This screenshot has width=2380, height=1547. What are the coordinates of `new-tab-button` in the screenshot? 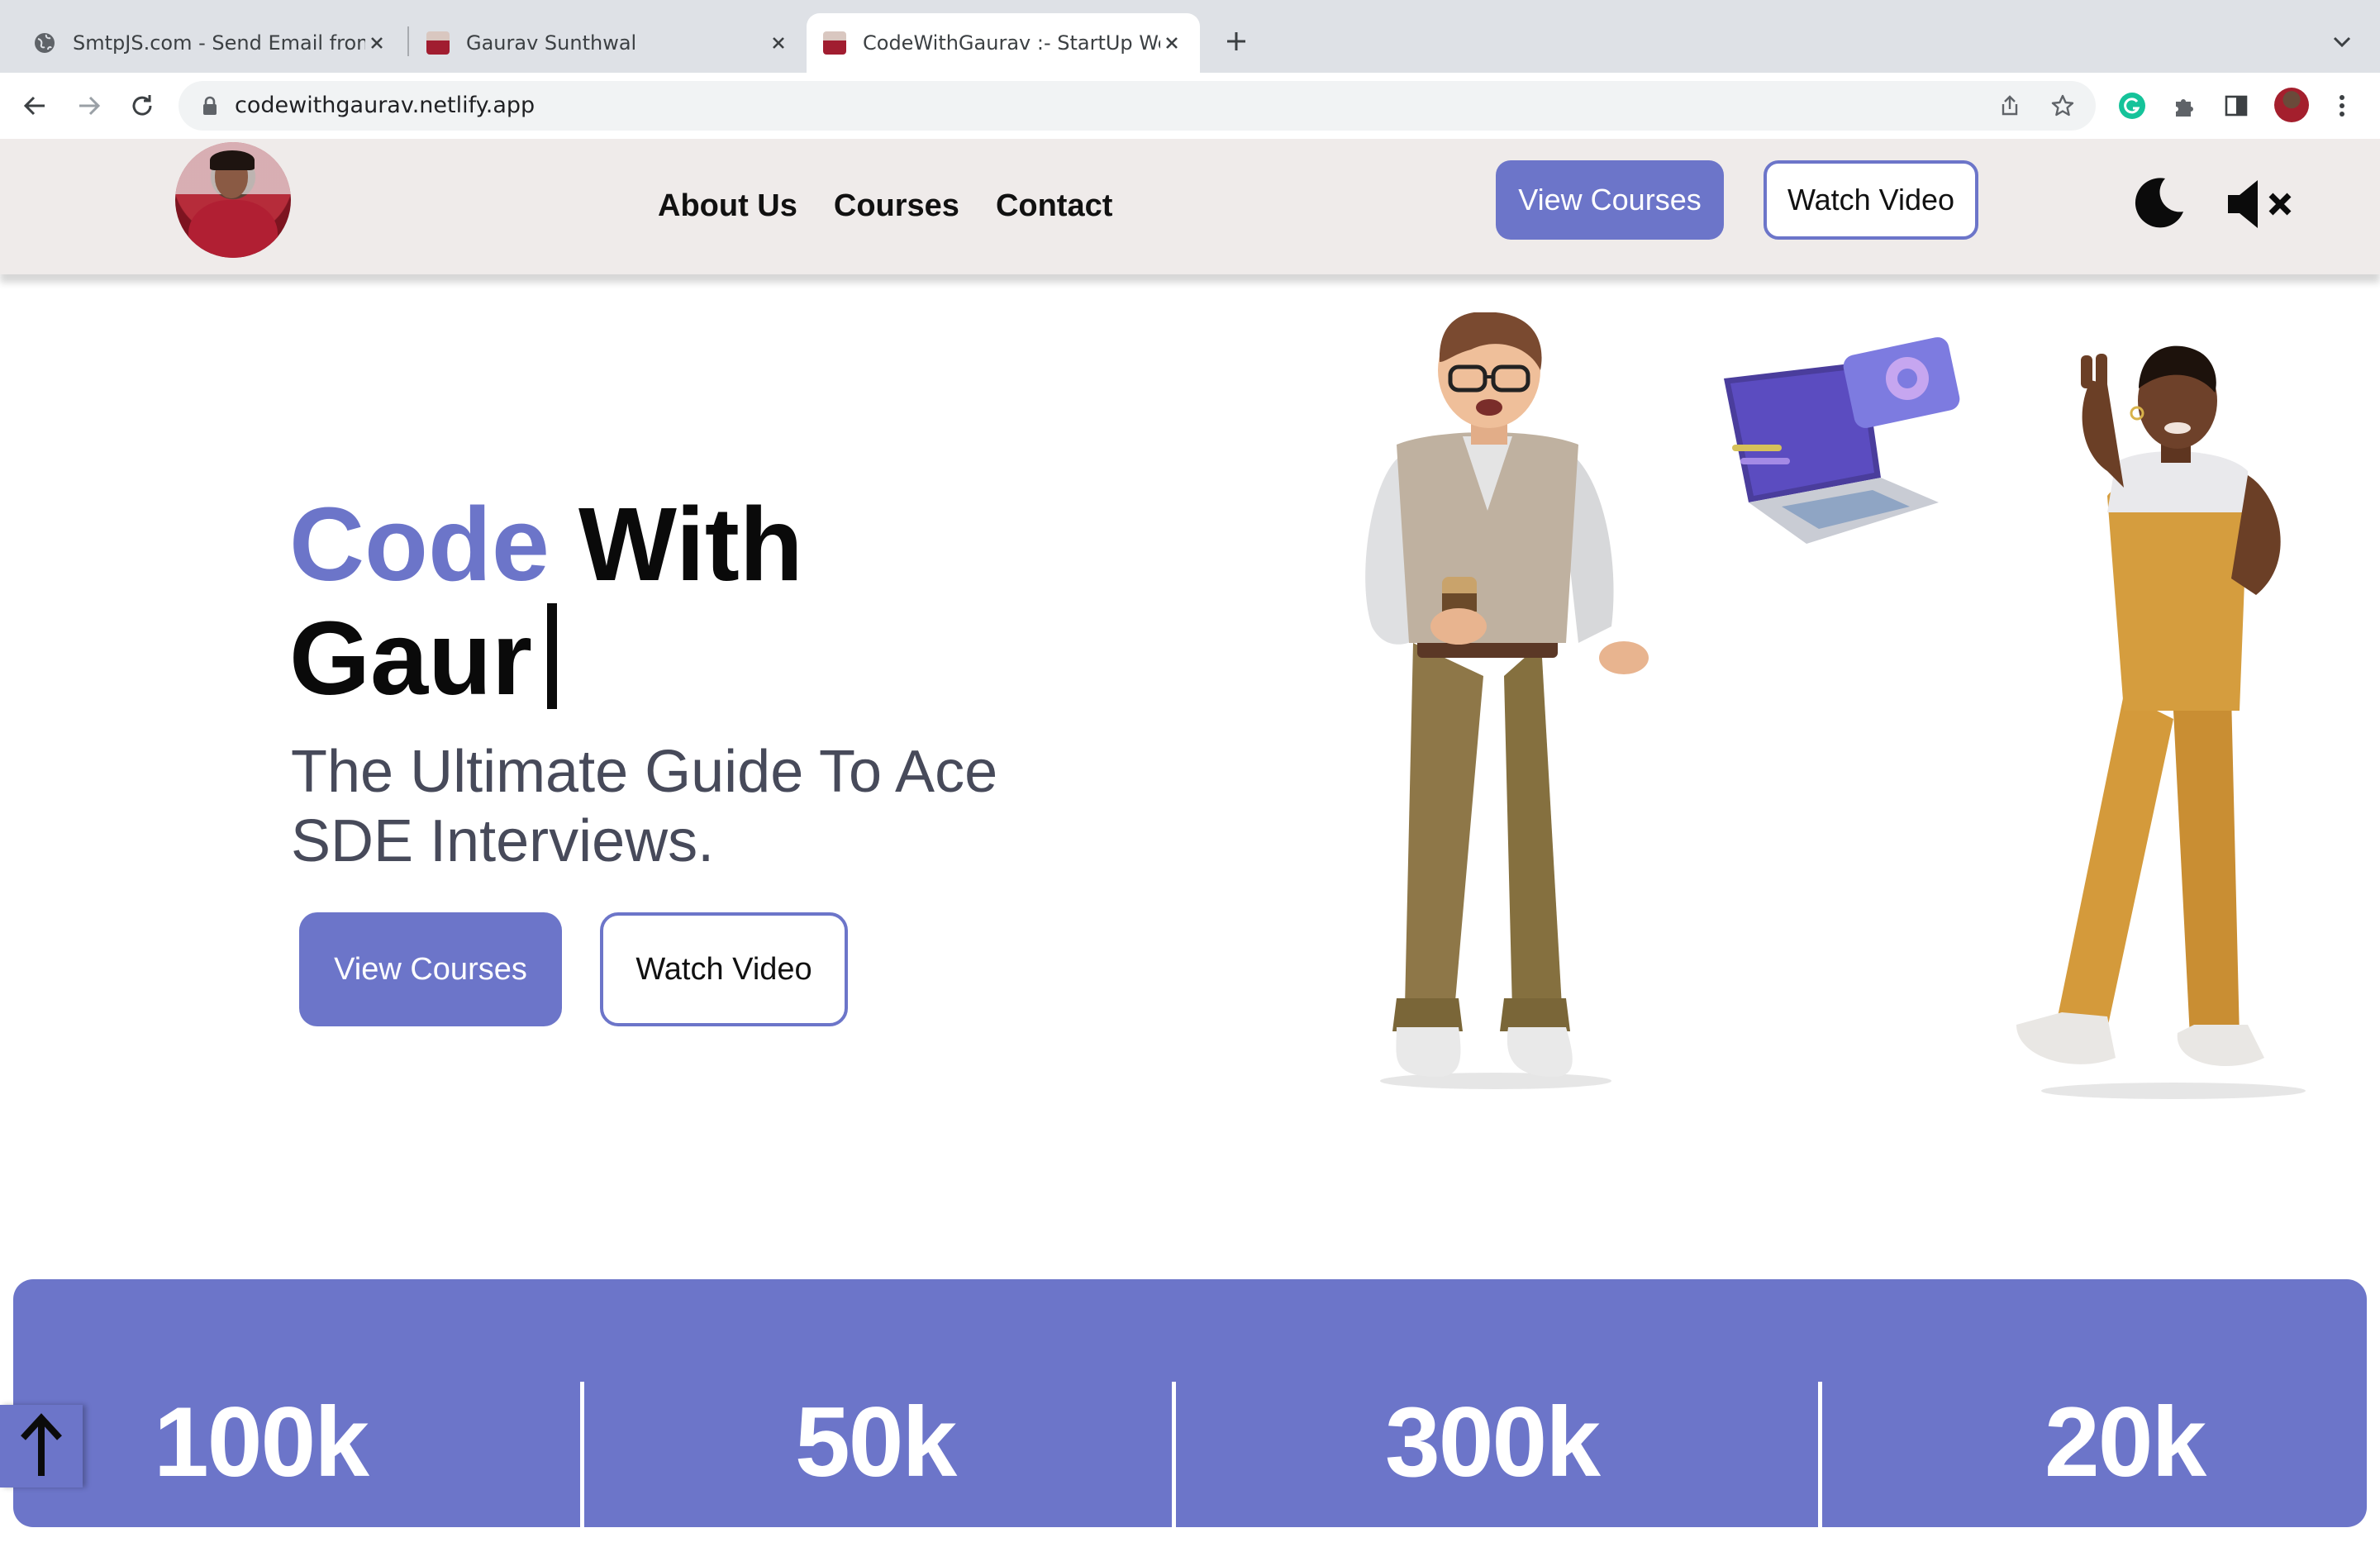 It's located at (1236, 41).